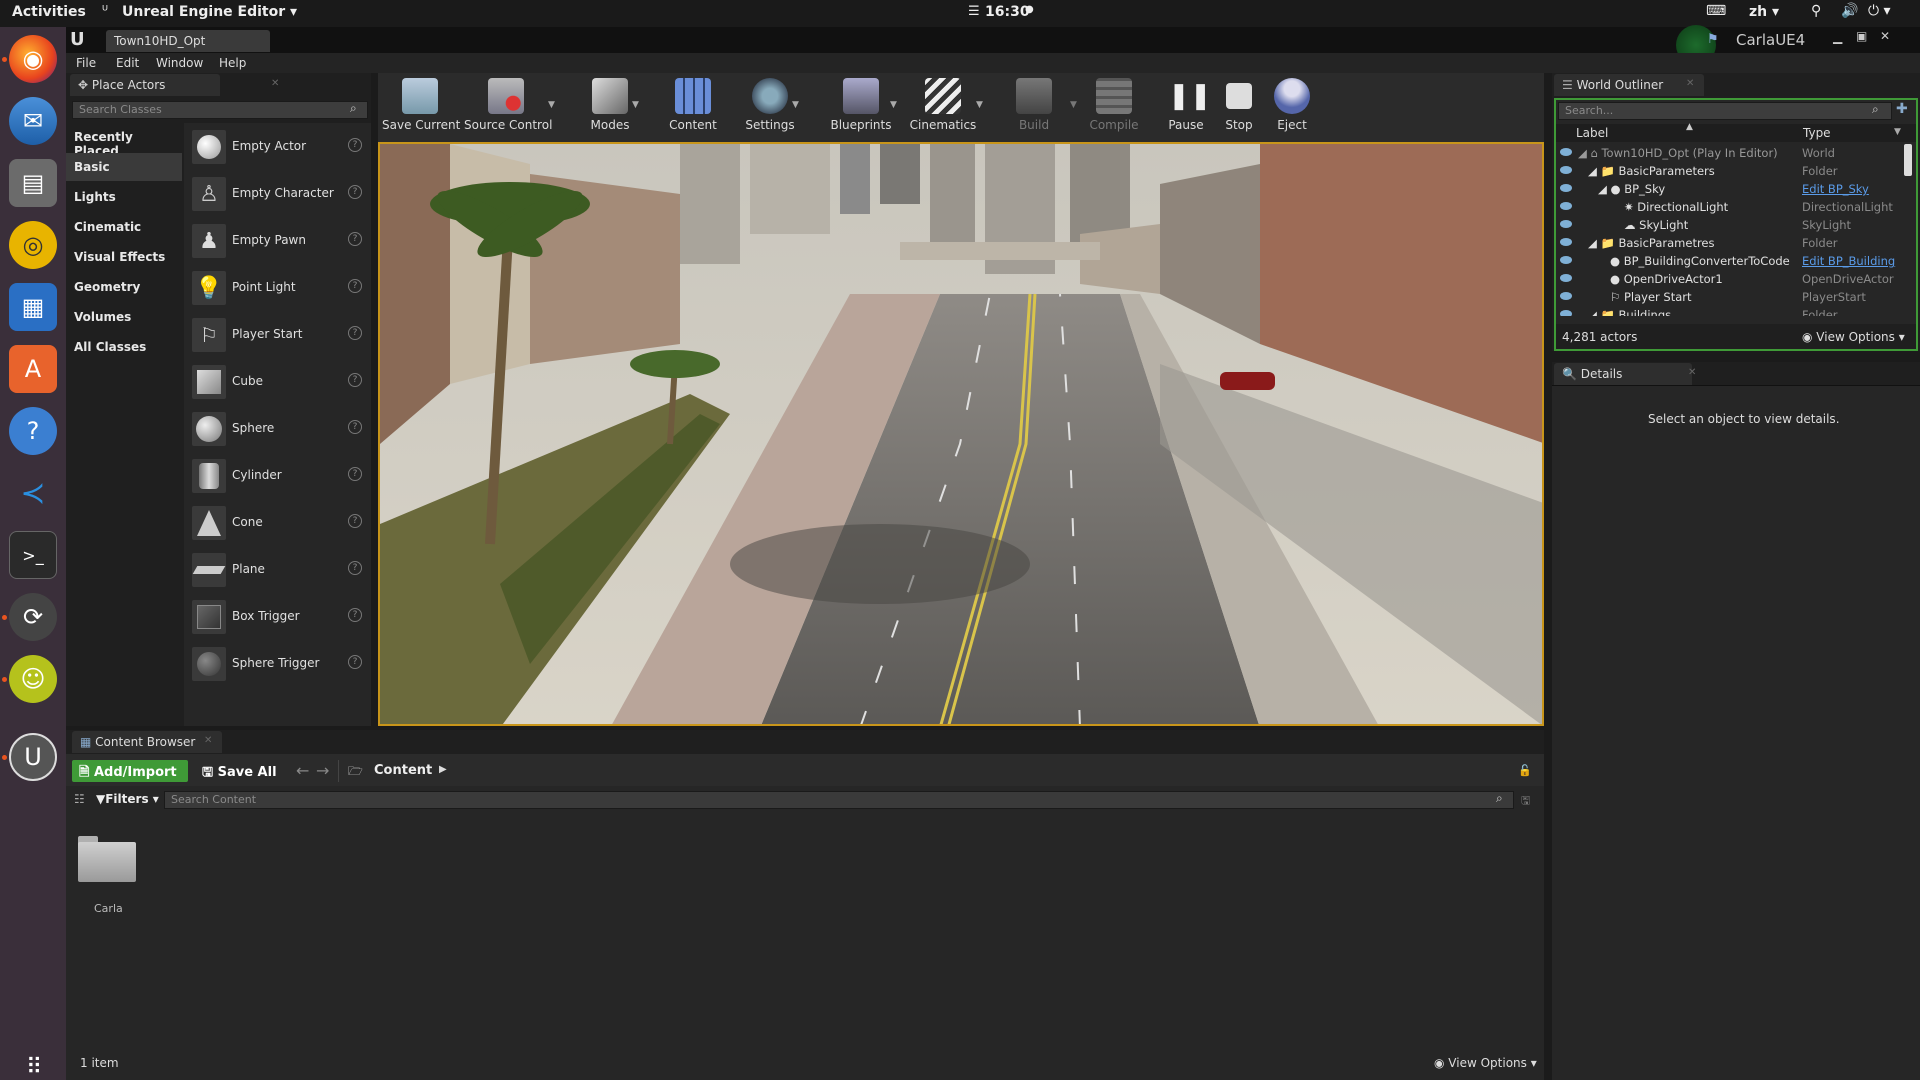  What do you see at coordinates (1735, 207) in the screenshot?
I see `outliner-row: ✷ DirectionalLight DirectionalLight` at bounding box center [1735, 207].